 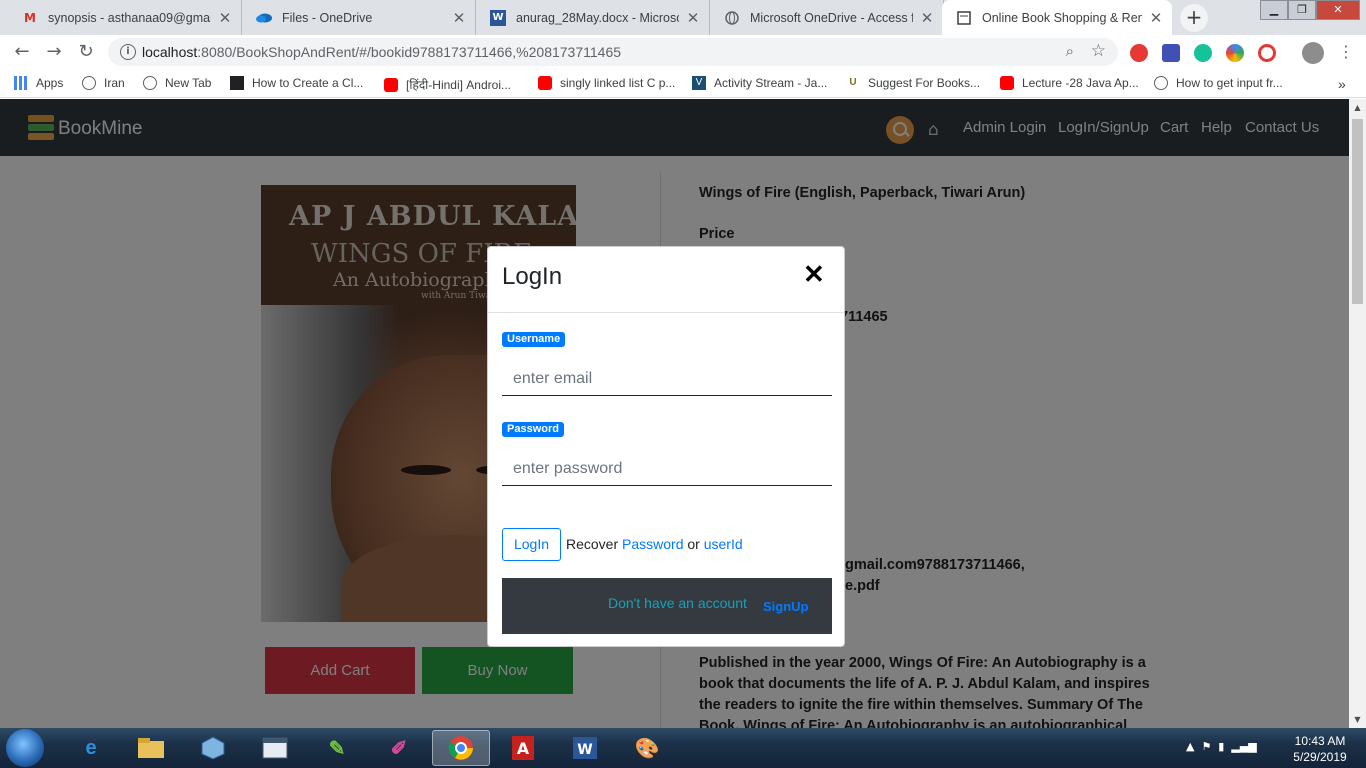 What do you see at coordinates (1338, 10) in the screenshot?
I see `close-window-button: ✕` at bounding box center [1338, 10].